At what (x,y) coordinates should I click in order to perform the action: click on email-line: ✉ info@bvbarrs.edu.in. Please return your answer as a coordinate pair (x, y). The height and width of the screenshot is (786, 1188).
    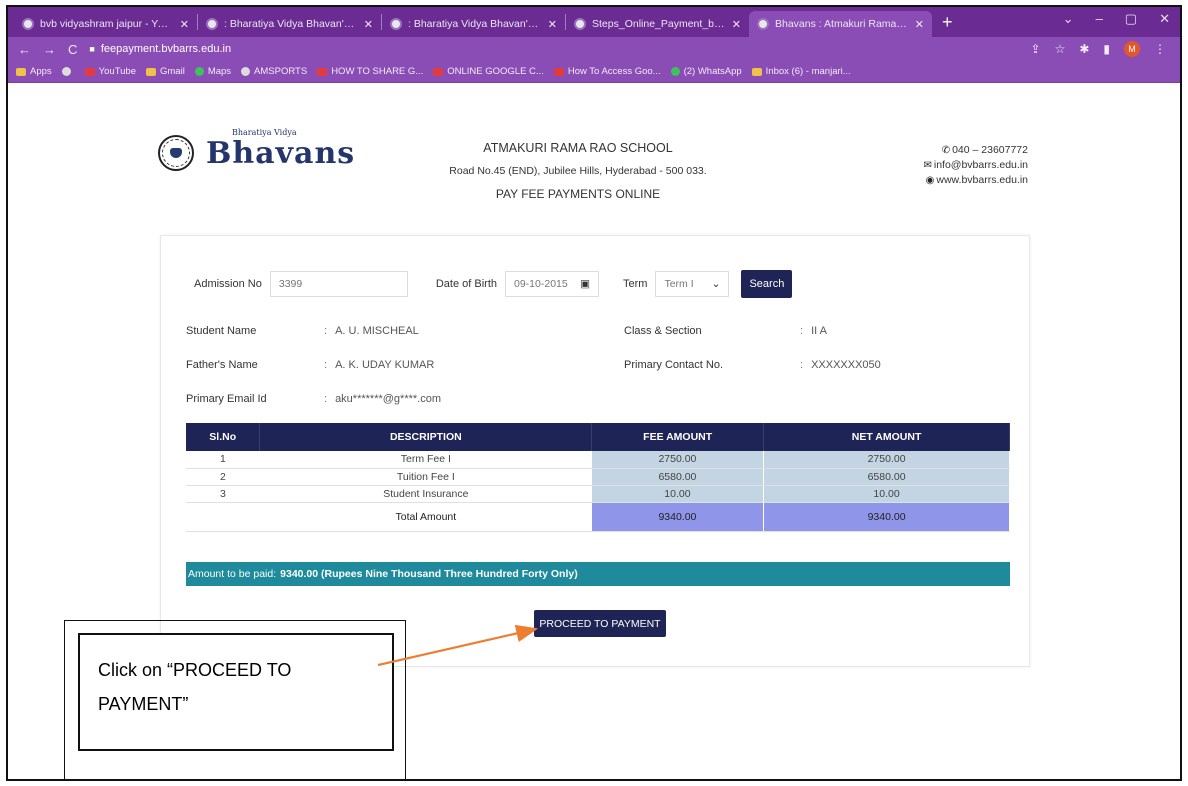
    Looking at the image, I should click on (958, 165).